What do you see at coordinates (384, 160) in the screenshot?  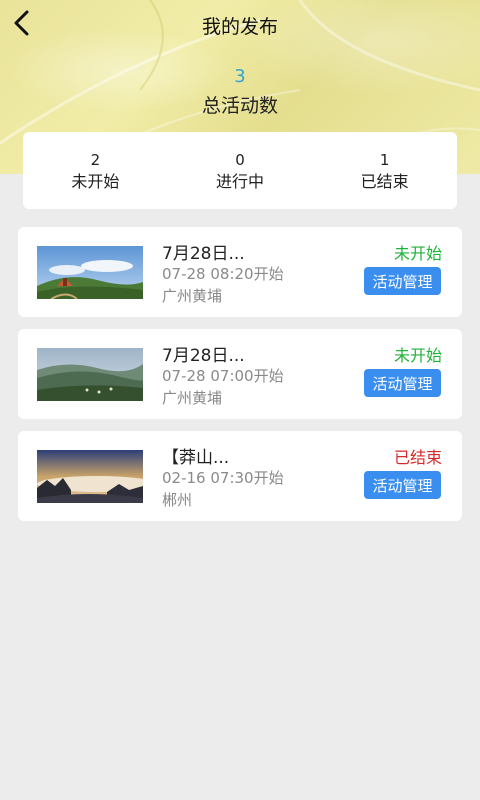 I see `stat-count: 1` at bounding box center [384, 160].